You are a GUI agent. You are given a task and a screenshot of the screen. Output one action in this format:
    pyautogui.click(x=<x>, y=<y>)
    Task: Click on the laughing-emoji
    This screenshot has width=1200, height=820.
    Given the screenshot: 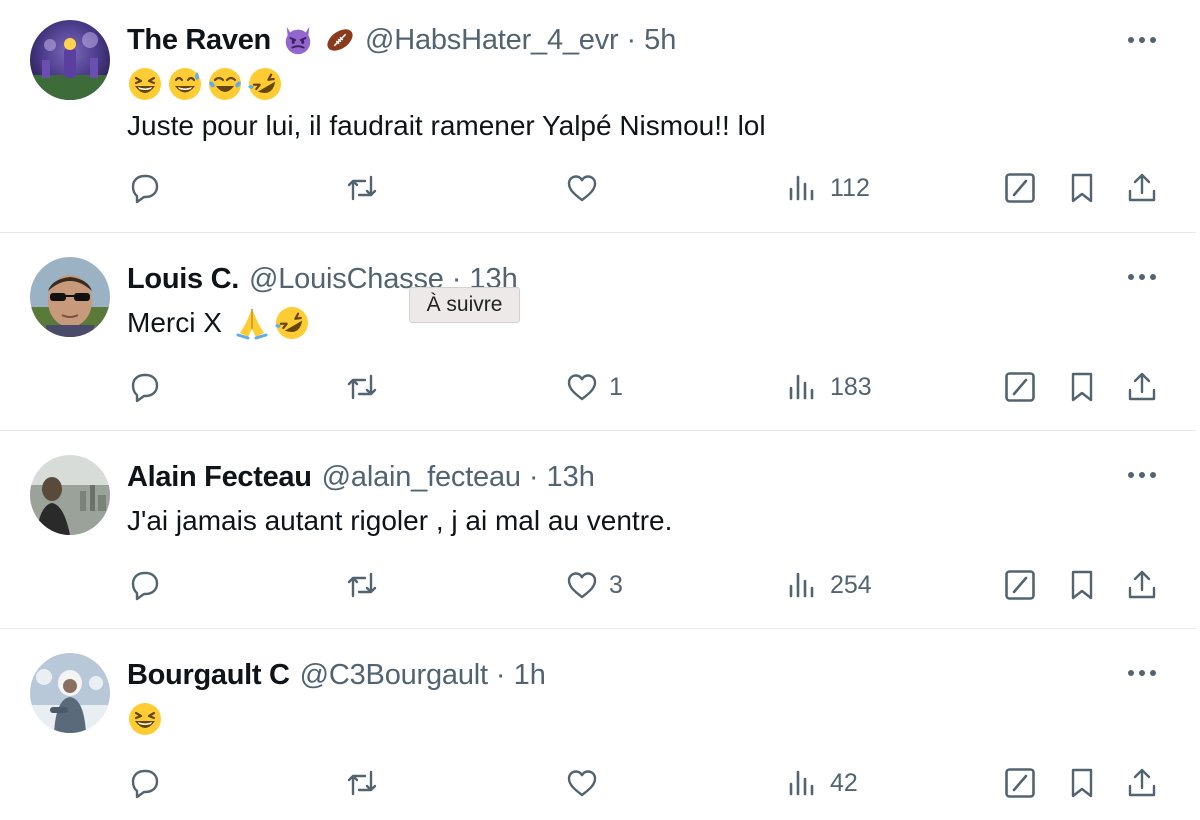 What is the action you would take?
    pyautogui.click(x=145, y=719)
    